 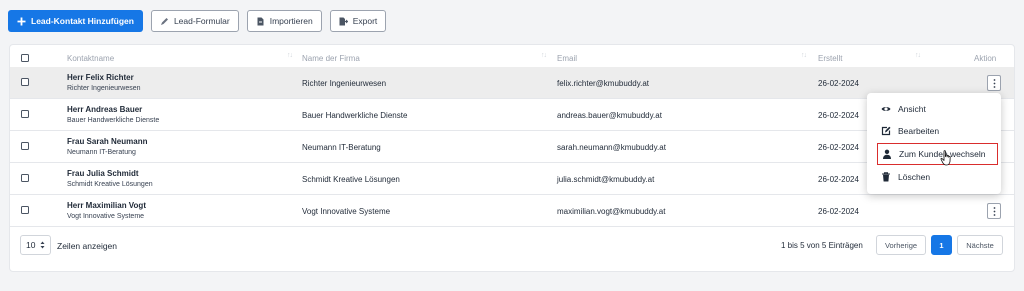 I want to click on company-cell: Richter Ingenieurwesen, so click(x=344, y=83).